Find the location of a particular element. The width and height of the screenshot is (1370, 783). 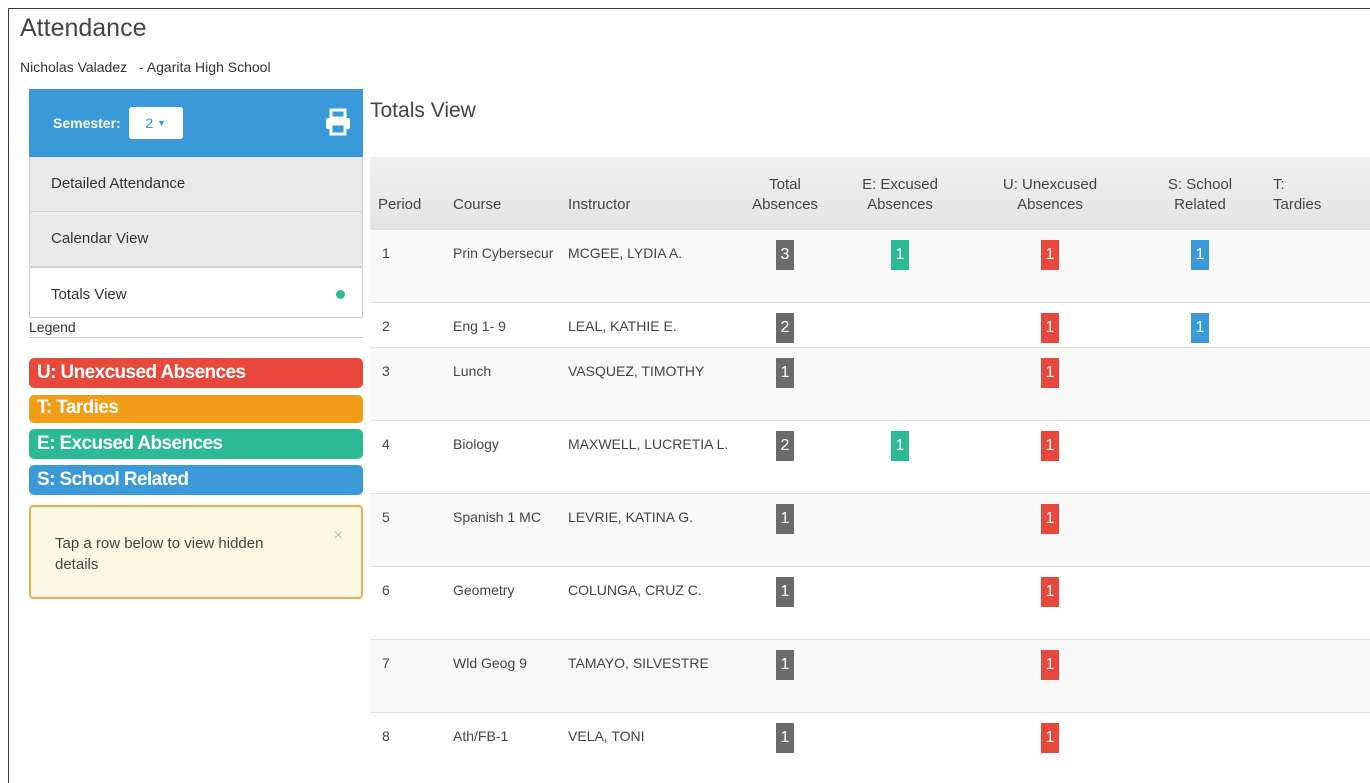

table-row: 6 Geometry COLUNGA, CRUZ C. 1 1 is located at coordinates (870, 602).